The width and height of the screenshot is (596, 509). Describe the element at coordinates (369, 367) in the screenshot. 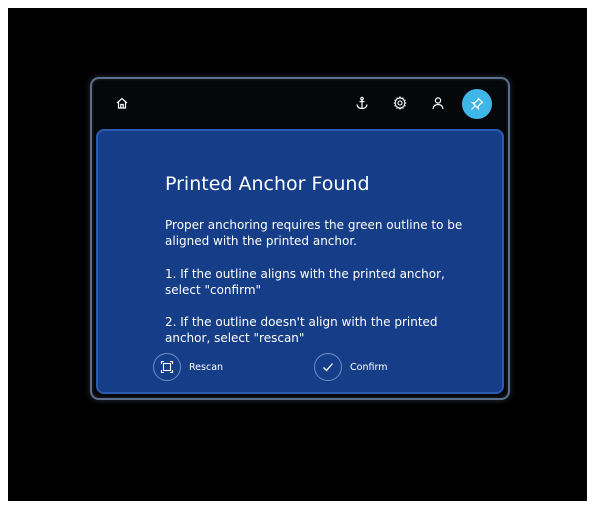

I see `confirm-label: Confirm` at that location.